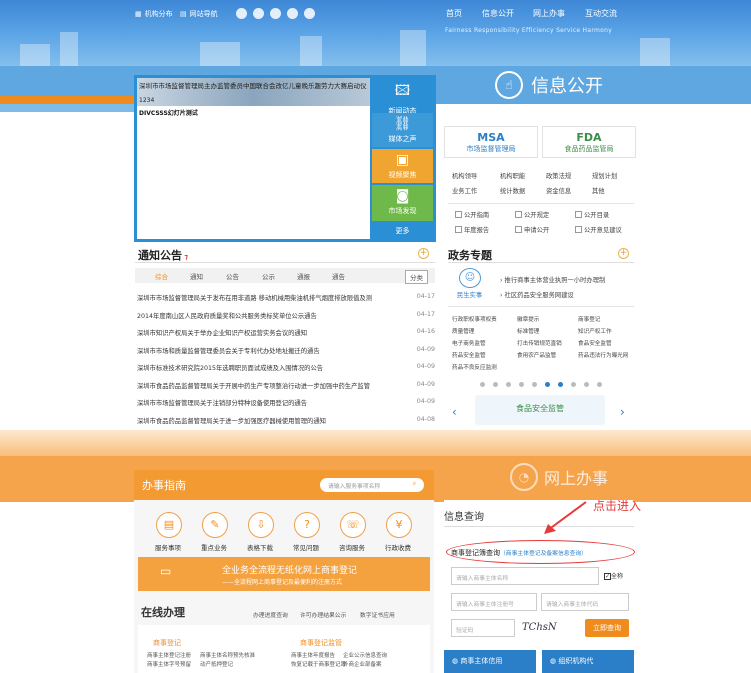  Describe the element at coordinates (512, 175) in the screenshot. I see `gk-link: 机构职能` at that location.